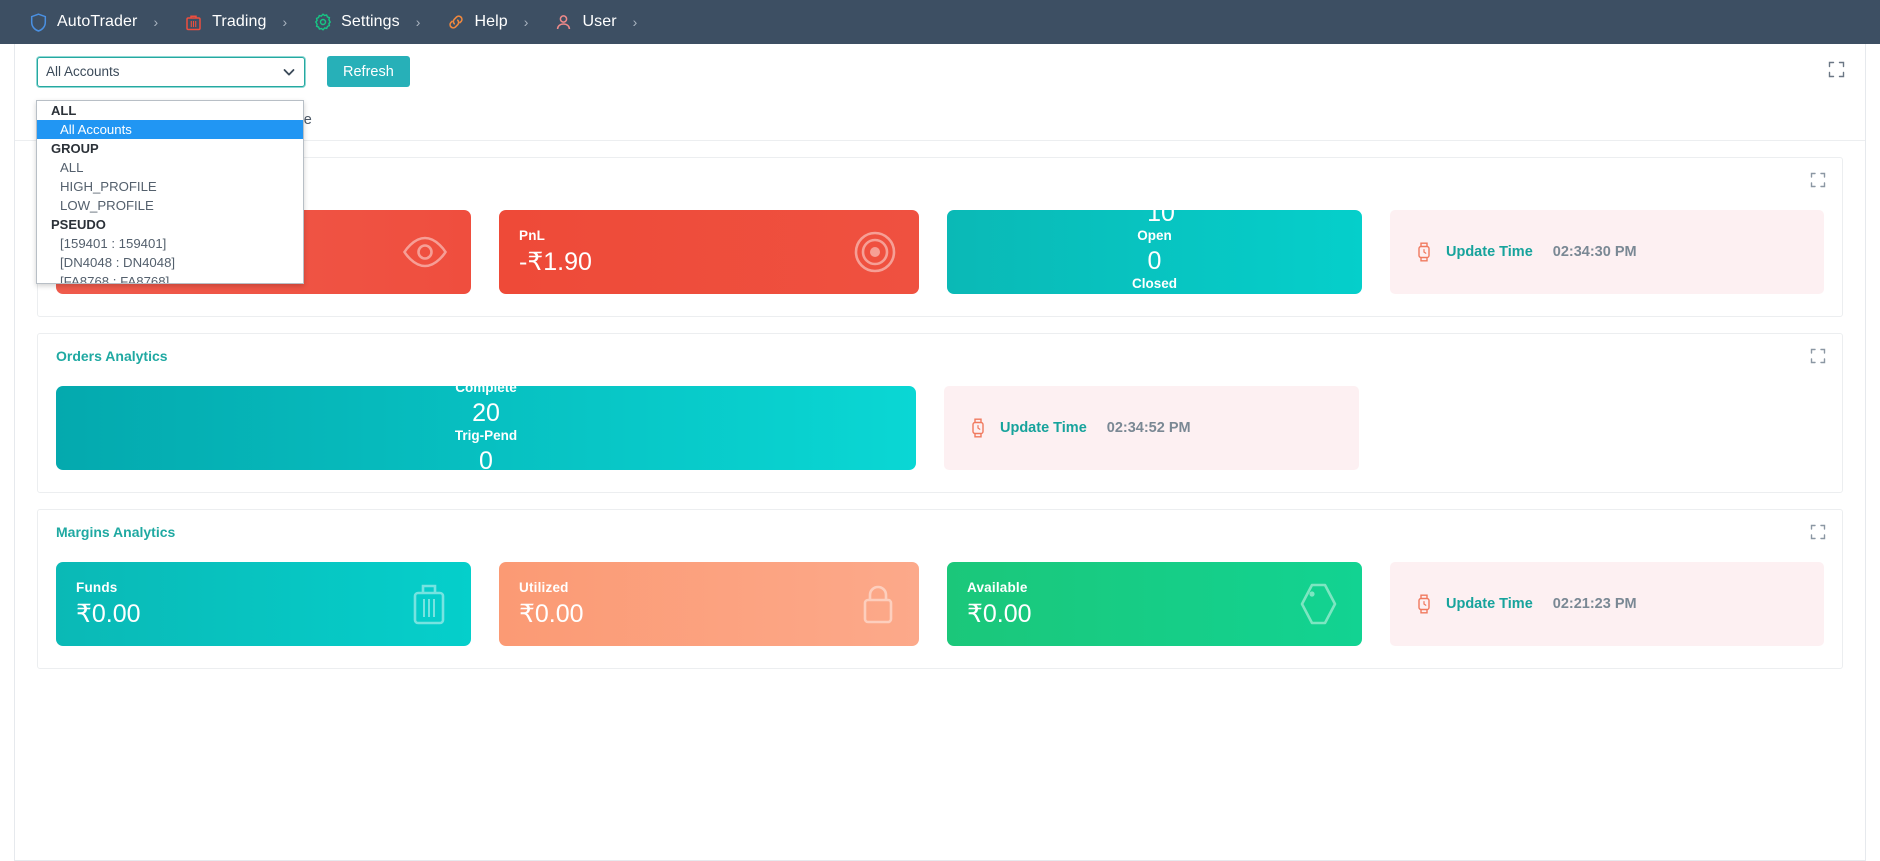 This screenshot has height=861, width=1880. What do you see at coordinates (425, 252) in the screenshot?
I see `eye-icon` at bounding box center [425, 252].